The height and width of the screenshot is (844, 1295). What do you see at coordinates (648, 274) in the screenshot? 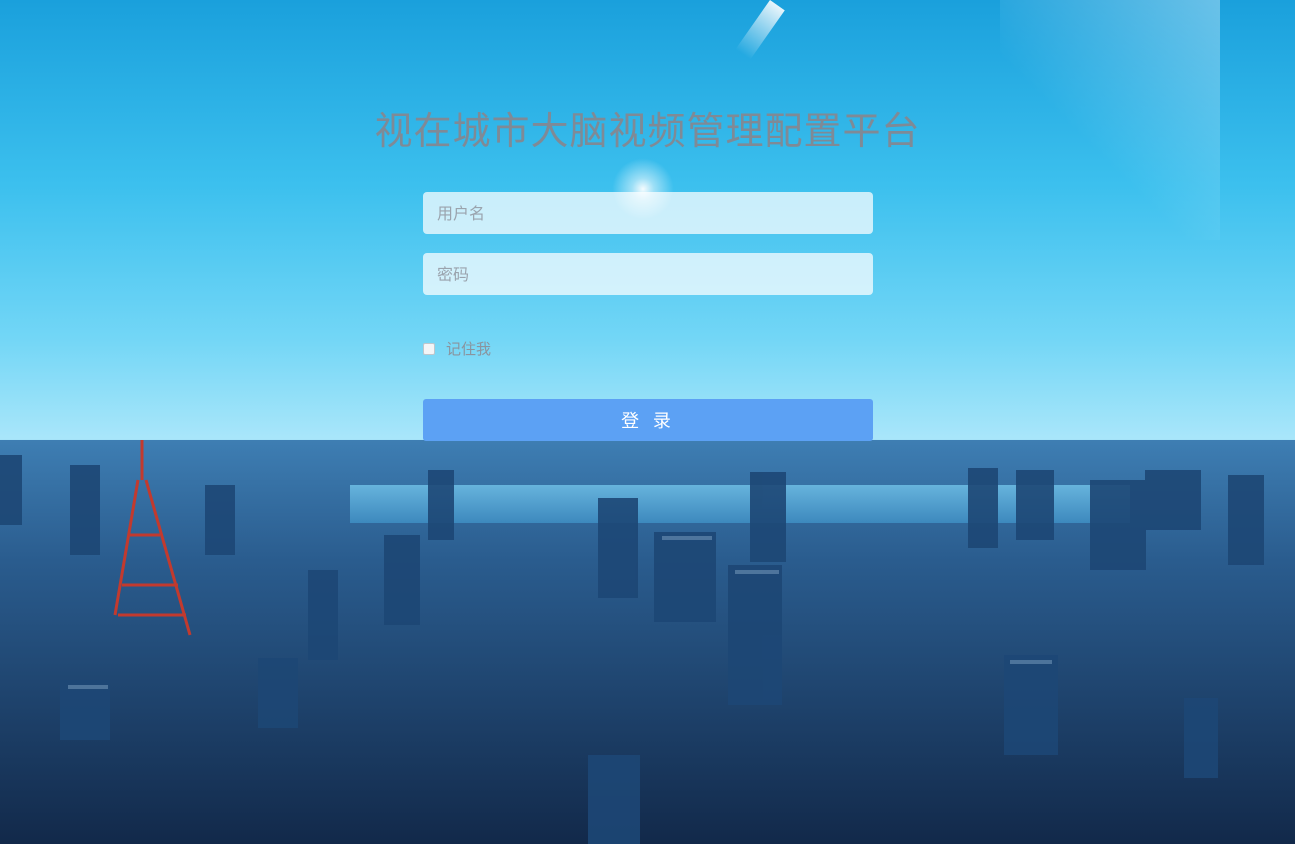
I see `password-input` at bounding box center [648, 274].